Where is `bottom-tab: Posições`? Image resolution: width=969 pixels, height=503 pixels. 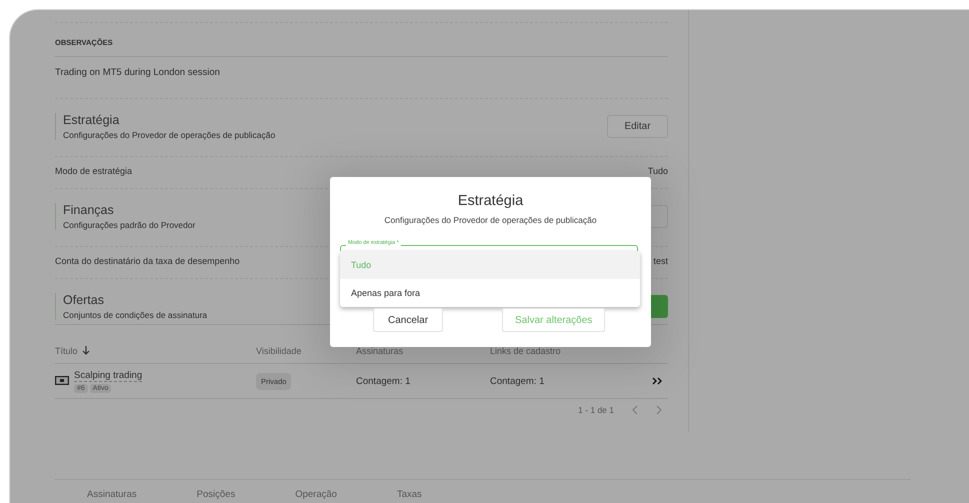 bottom-tab: Posições is located at coordinates (216, 494).